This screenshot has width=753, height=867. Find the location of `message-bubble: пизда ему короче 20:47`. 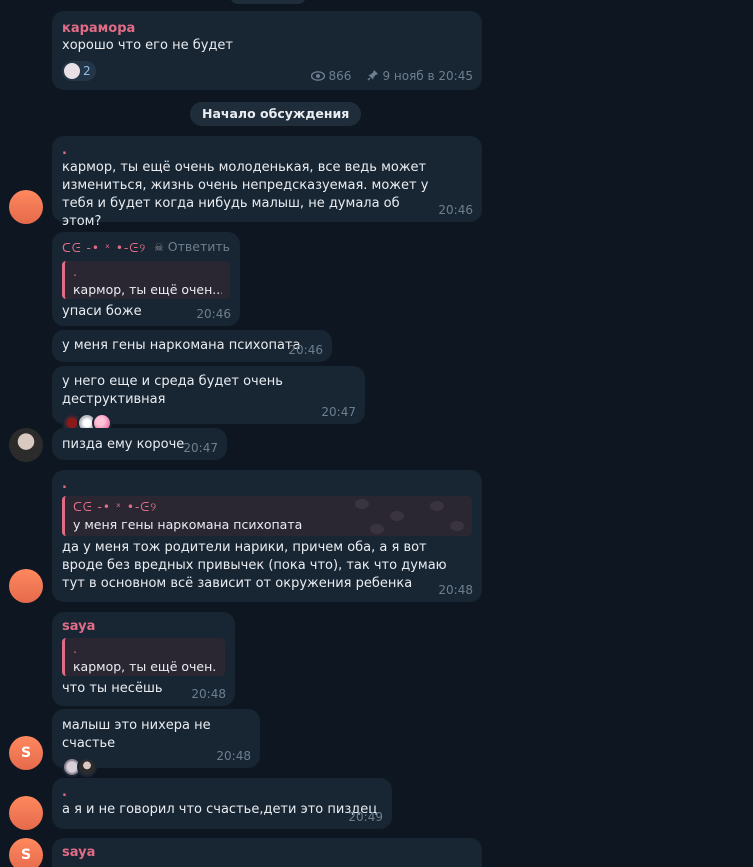

message-bubble: пизда ему короче 20:47 is located at coordinates (139, 444).